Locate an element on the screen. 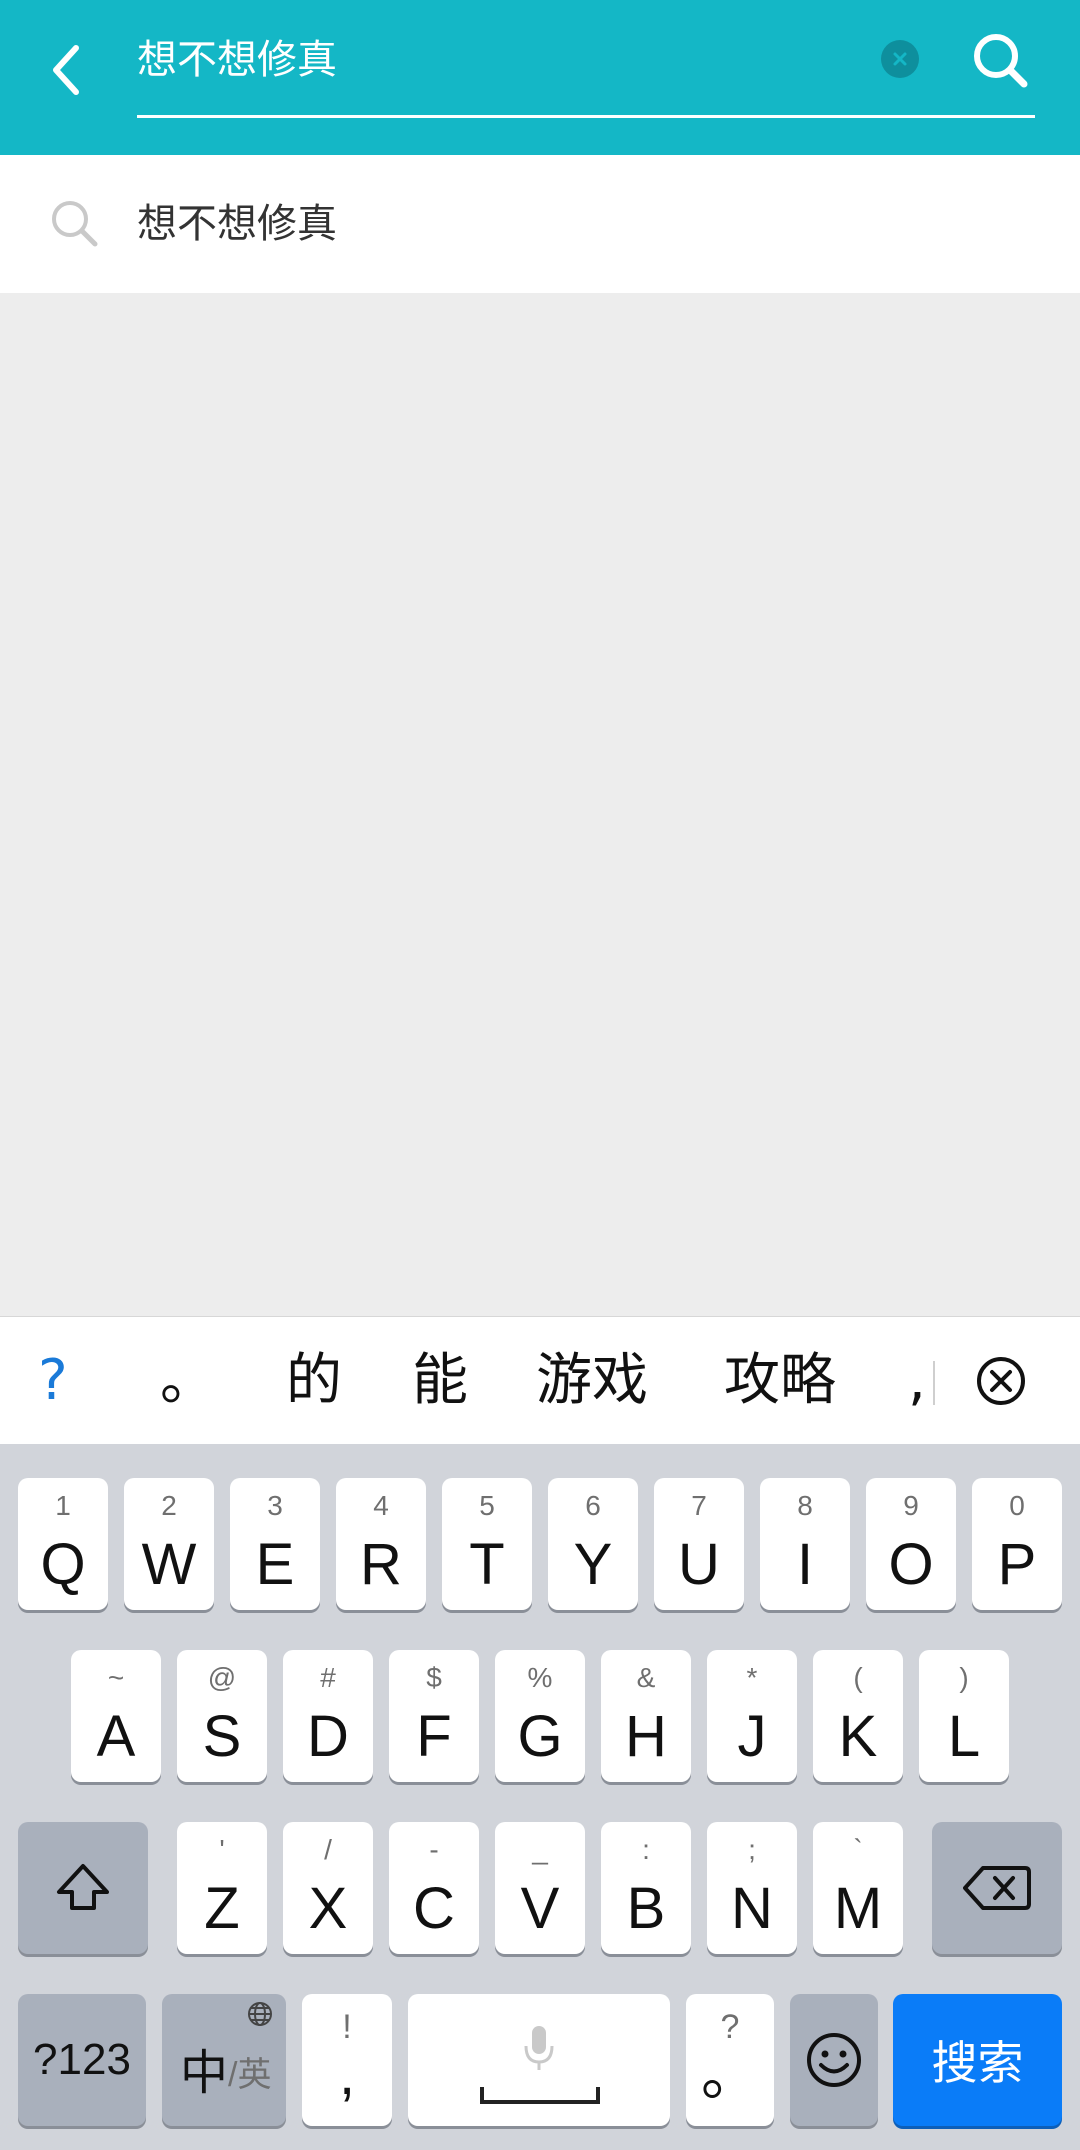 This screenshot has height=2150, width=1080. shift-key is located at coordinates (83, 1888).